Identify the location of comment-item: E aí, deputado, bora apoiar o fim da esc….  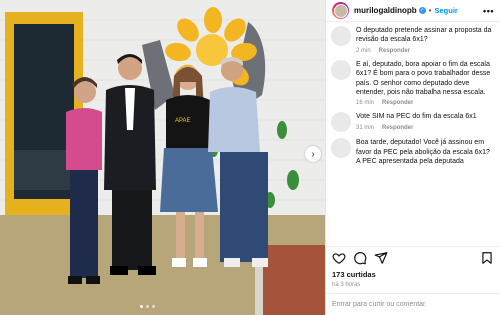
(412, 83).